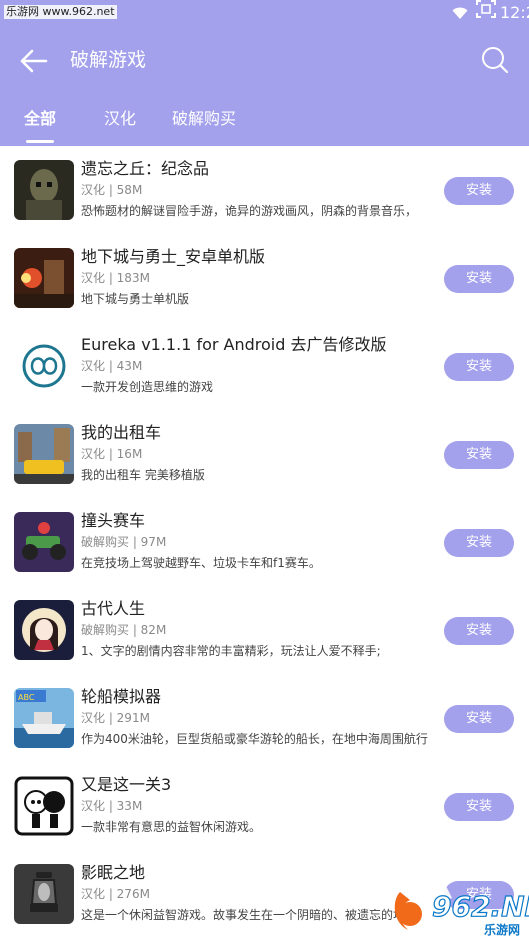 Image resolution: width=529 pixels, height=940 pixels. What do you see at coordinates (112, 806) in the screenshot?
I see `app-meta: 汉化 | 33M` at bounding box center [112, 806].